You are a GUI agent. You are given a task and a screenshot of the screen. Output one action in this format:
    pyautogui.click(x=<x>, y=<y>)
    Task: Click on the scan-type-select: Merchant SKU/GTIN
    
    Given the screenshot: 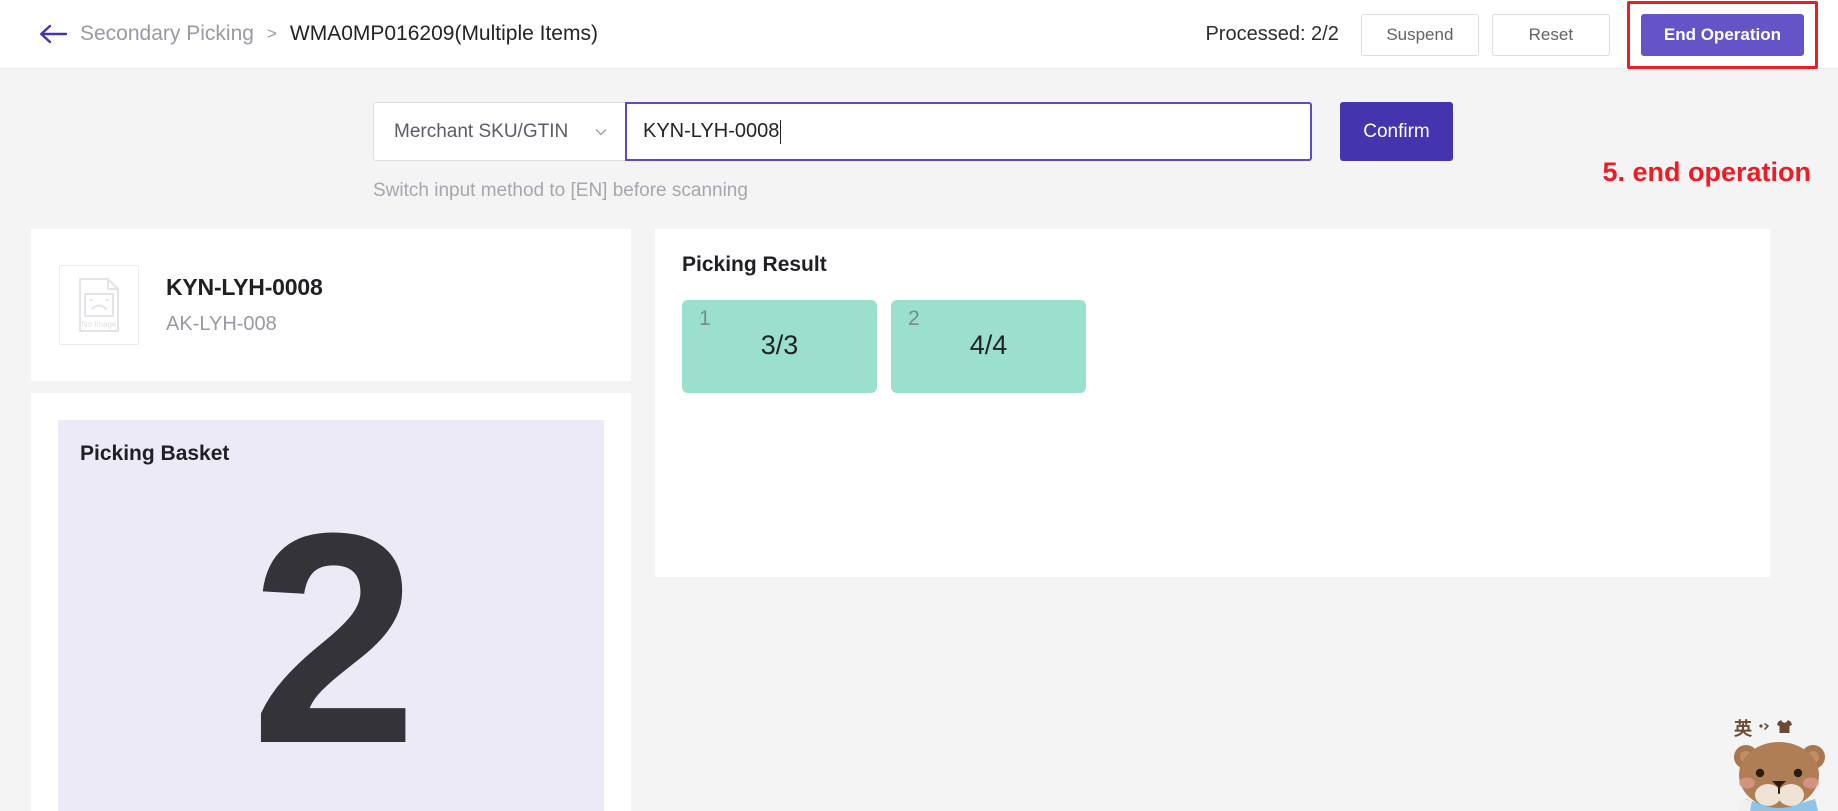 What is the action you would take?
    pyautogui.click(x=499, y=131)
    